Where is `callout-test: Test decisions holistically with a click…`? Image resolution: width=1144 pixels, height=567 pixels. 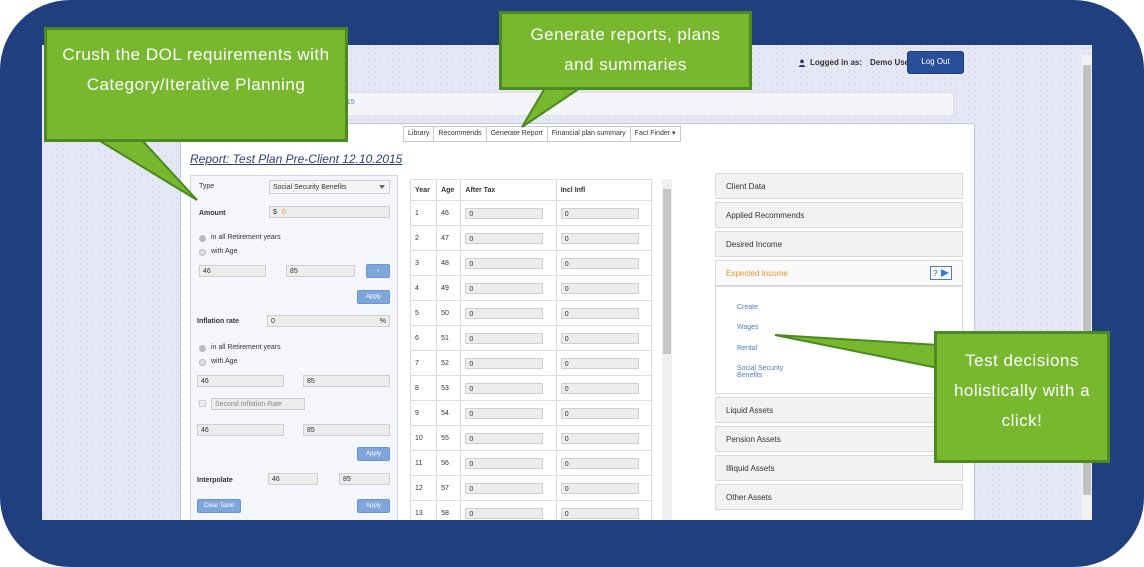
callout-test: Test decisions holistically with a click… is located at coordinates (1022, 397).